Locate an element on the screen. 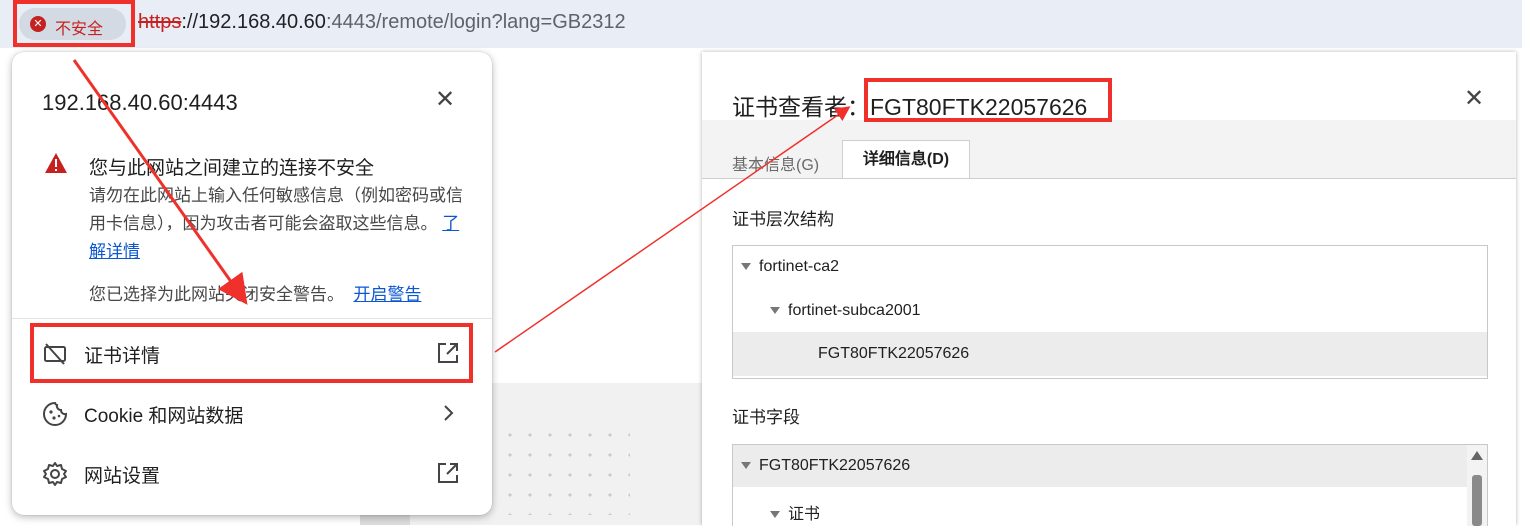 This screenshot has width=1522, height=526. annotation-box-cert-name is located at coordinates (988, 100).